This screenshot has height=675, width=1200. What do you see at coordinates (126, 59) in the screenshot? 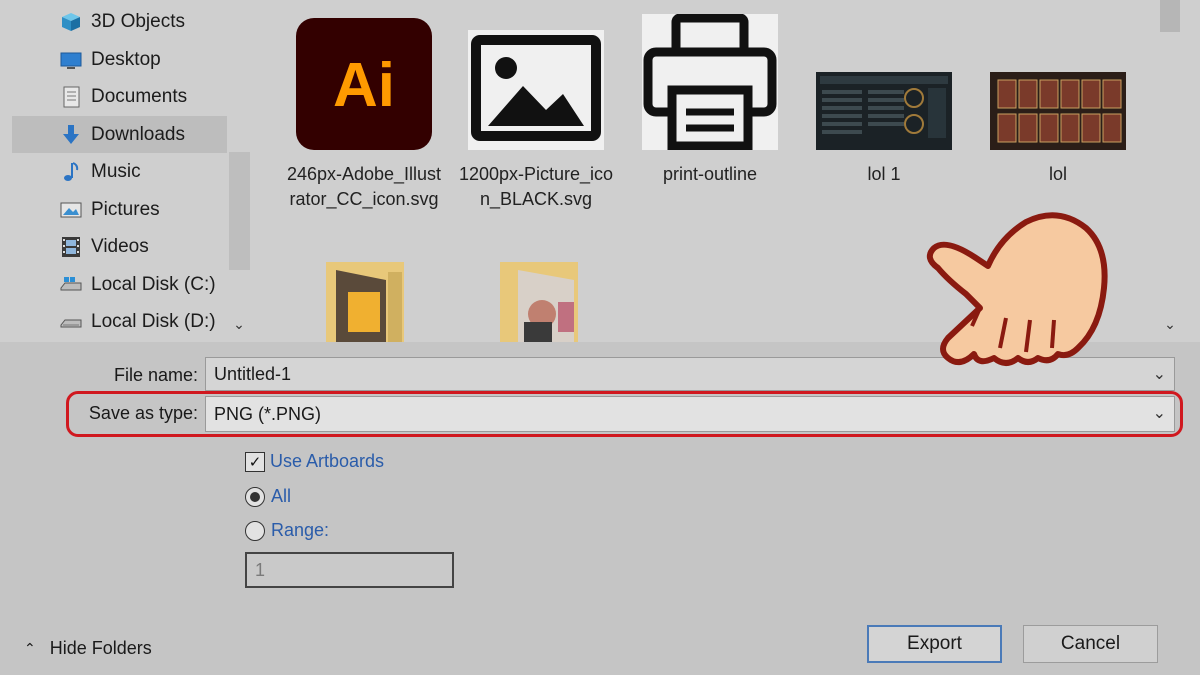
I see `nav-item-label: Desktop` at bounding box center [126, 59].